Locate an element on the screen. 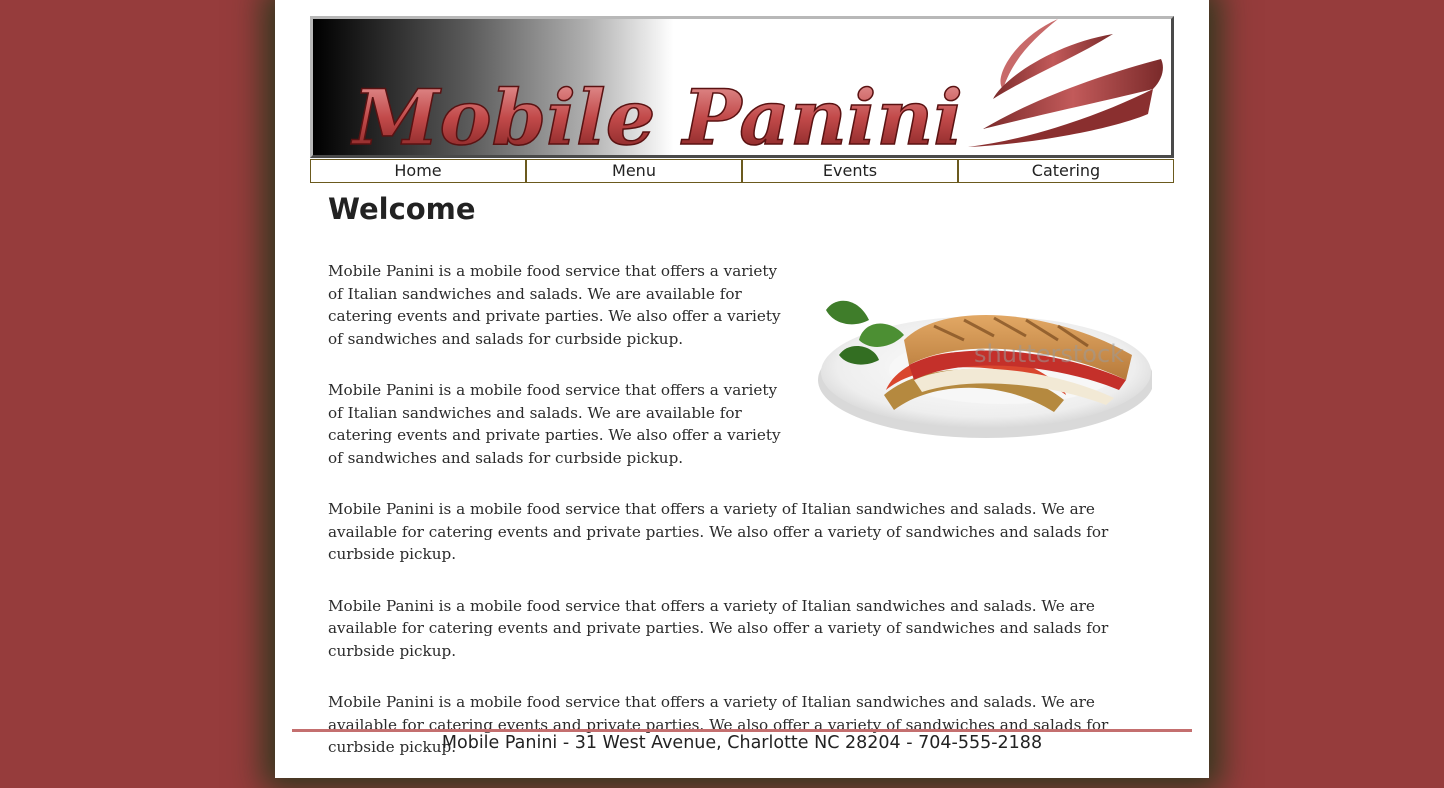 This screenshot has width=1444, height=788. page-title: Welcome is located at coordinates (402, 209).